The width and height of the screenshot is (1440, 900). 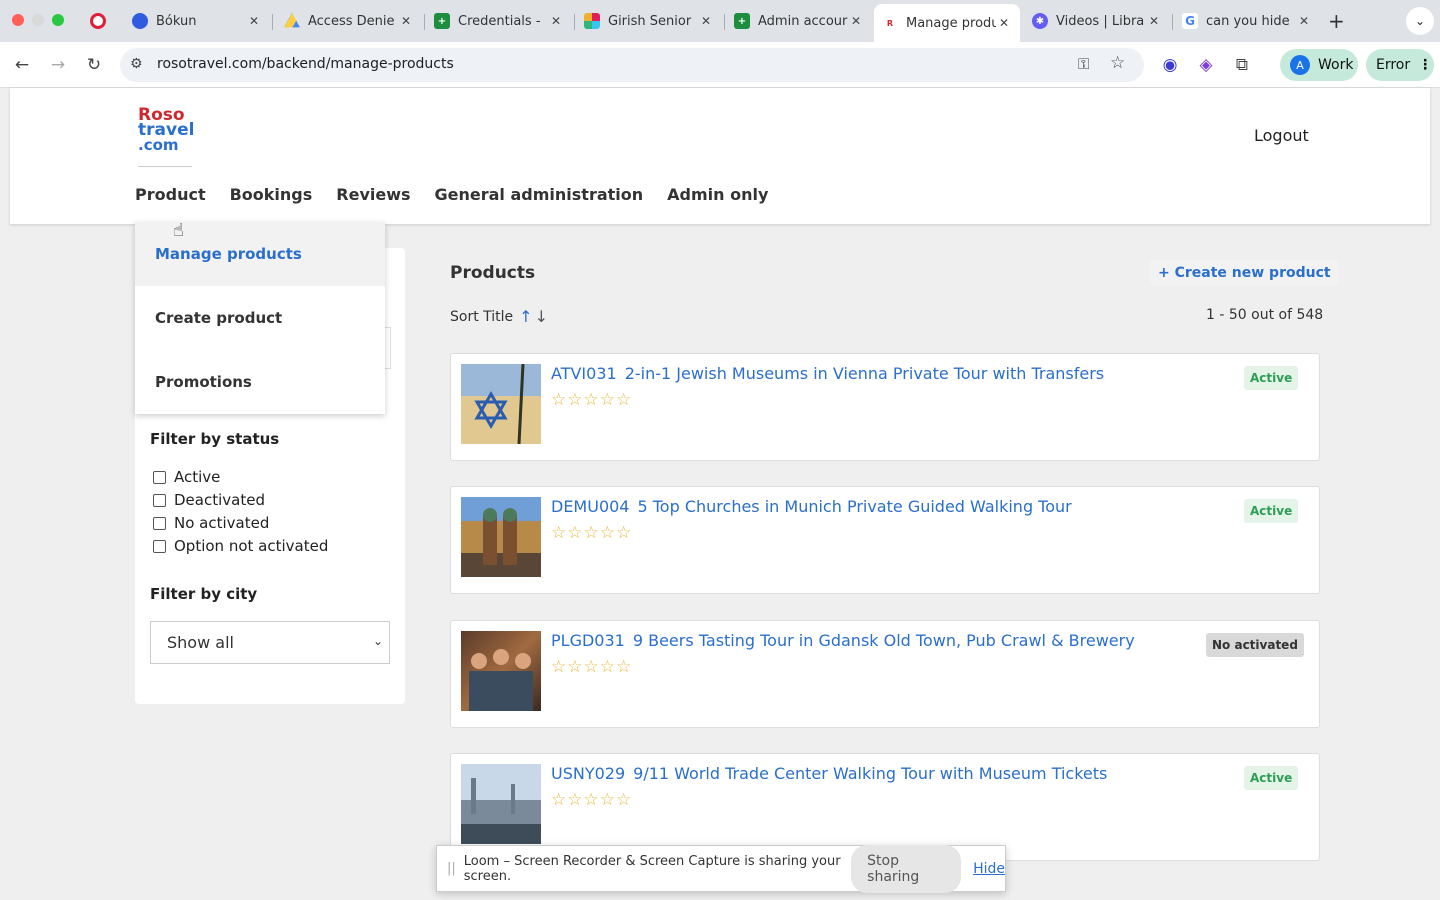 I want to click on new-tab-icon: +, so click(x=1336, y=21).